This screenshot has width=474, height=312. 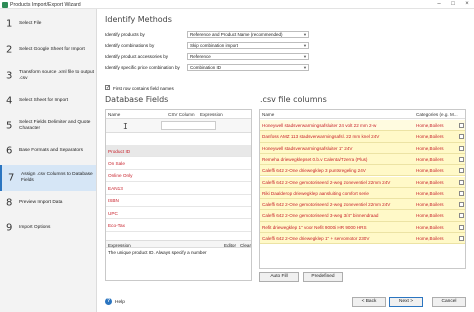 What do you see at coordinates (245, 245) in the screenshot?
I see `clear-button: Clear` at bounding box center [245, 245].